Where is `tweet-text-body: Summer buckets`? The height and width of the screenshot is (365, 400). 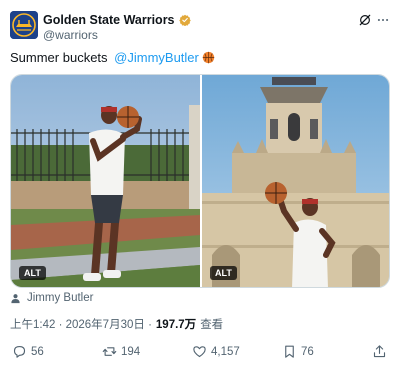 tweet-text-body: Summer buckets is located at coordinates (61, 57).